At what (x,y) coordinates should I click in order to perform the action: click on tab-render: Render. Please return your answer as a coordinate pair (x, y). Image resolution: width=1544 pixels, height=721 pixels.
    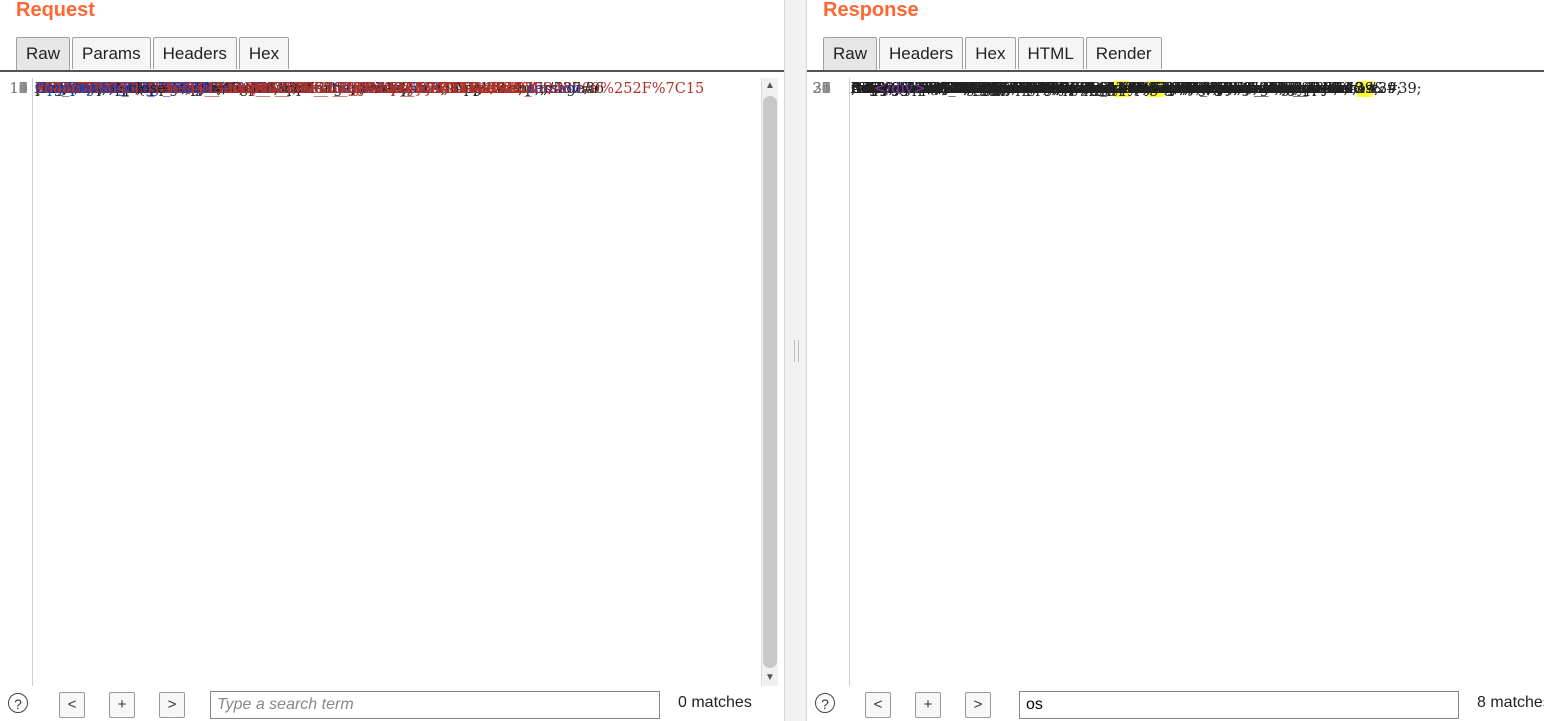
    Looking at the image, I should click on (1123, 53).